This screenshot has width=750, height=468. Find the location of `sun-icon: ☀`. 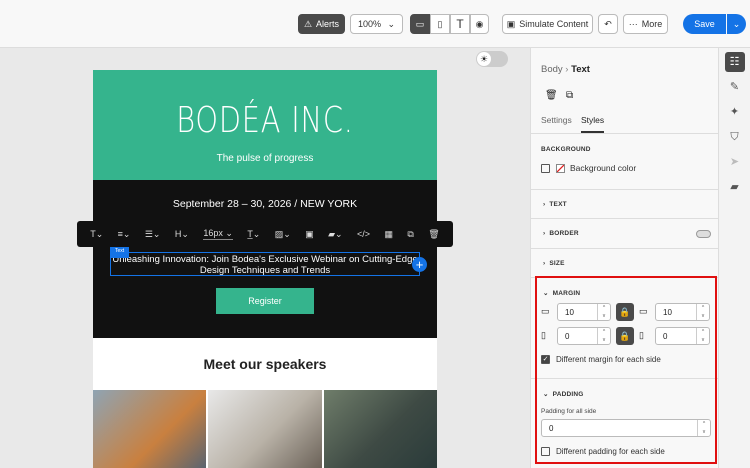

sun-icon: ☀ is located at coordinates (484, 59).